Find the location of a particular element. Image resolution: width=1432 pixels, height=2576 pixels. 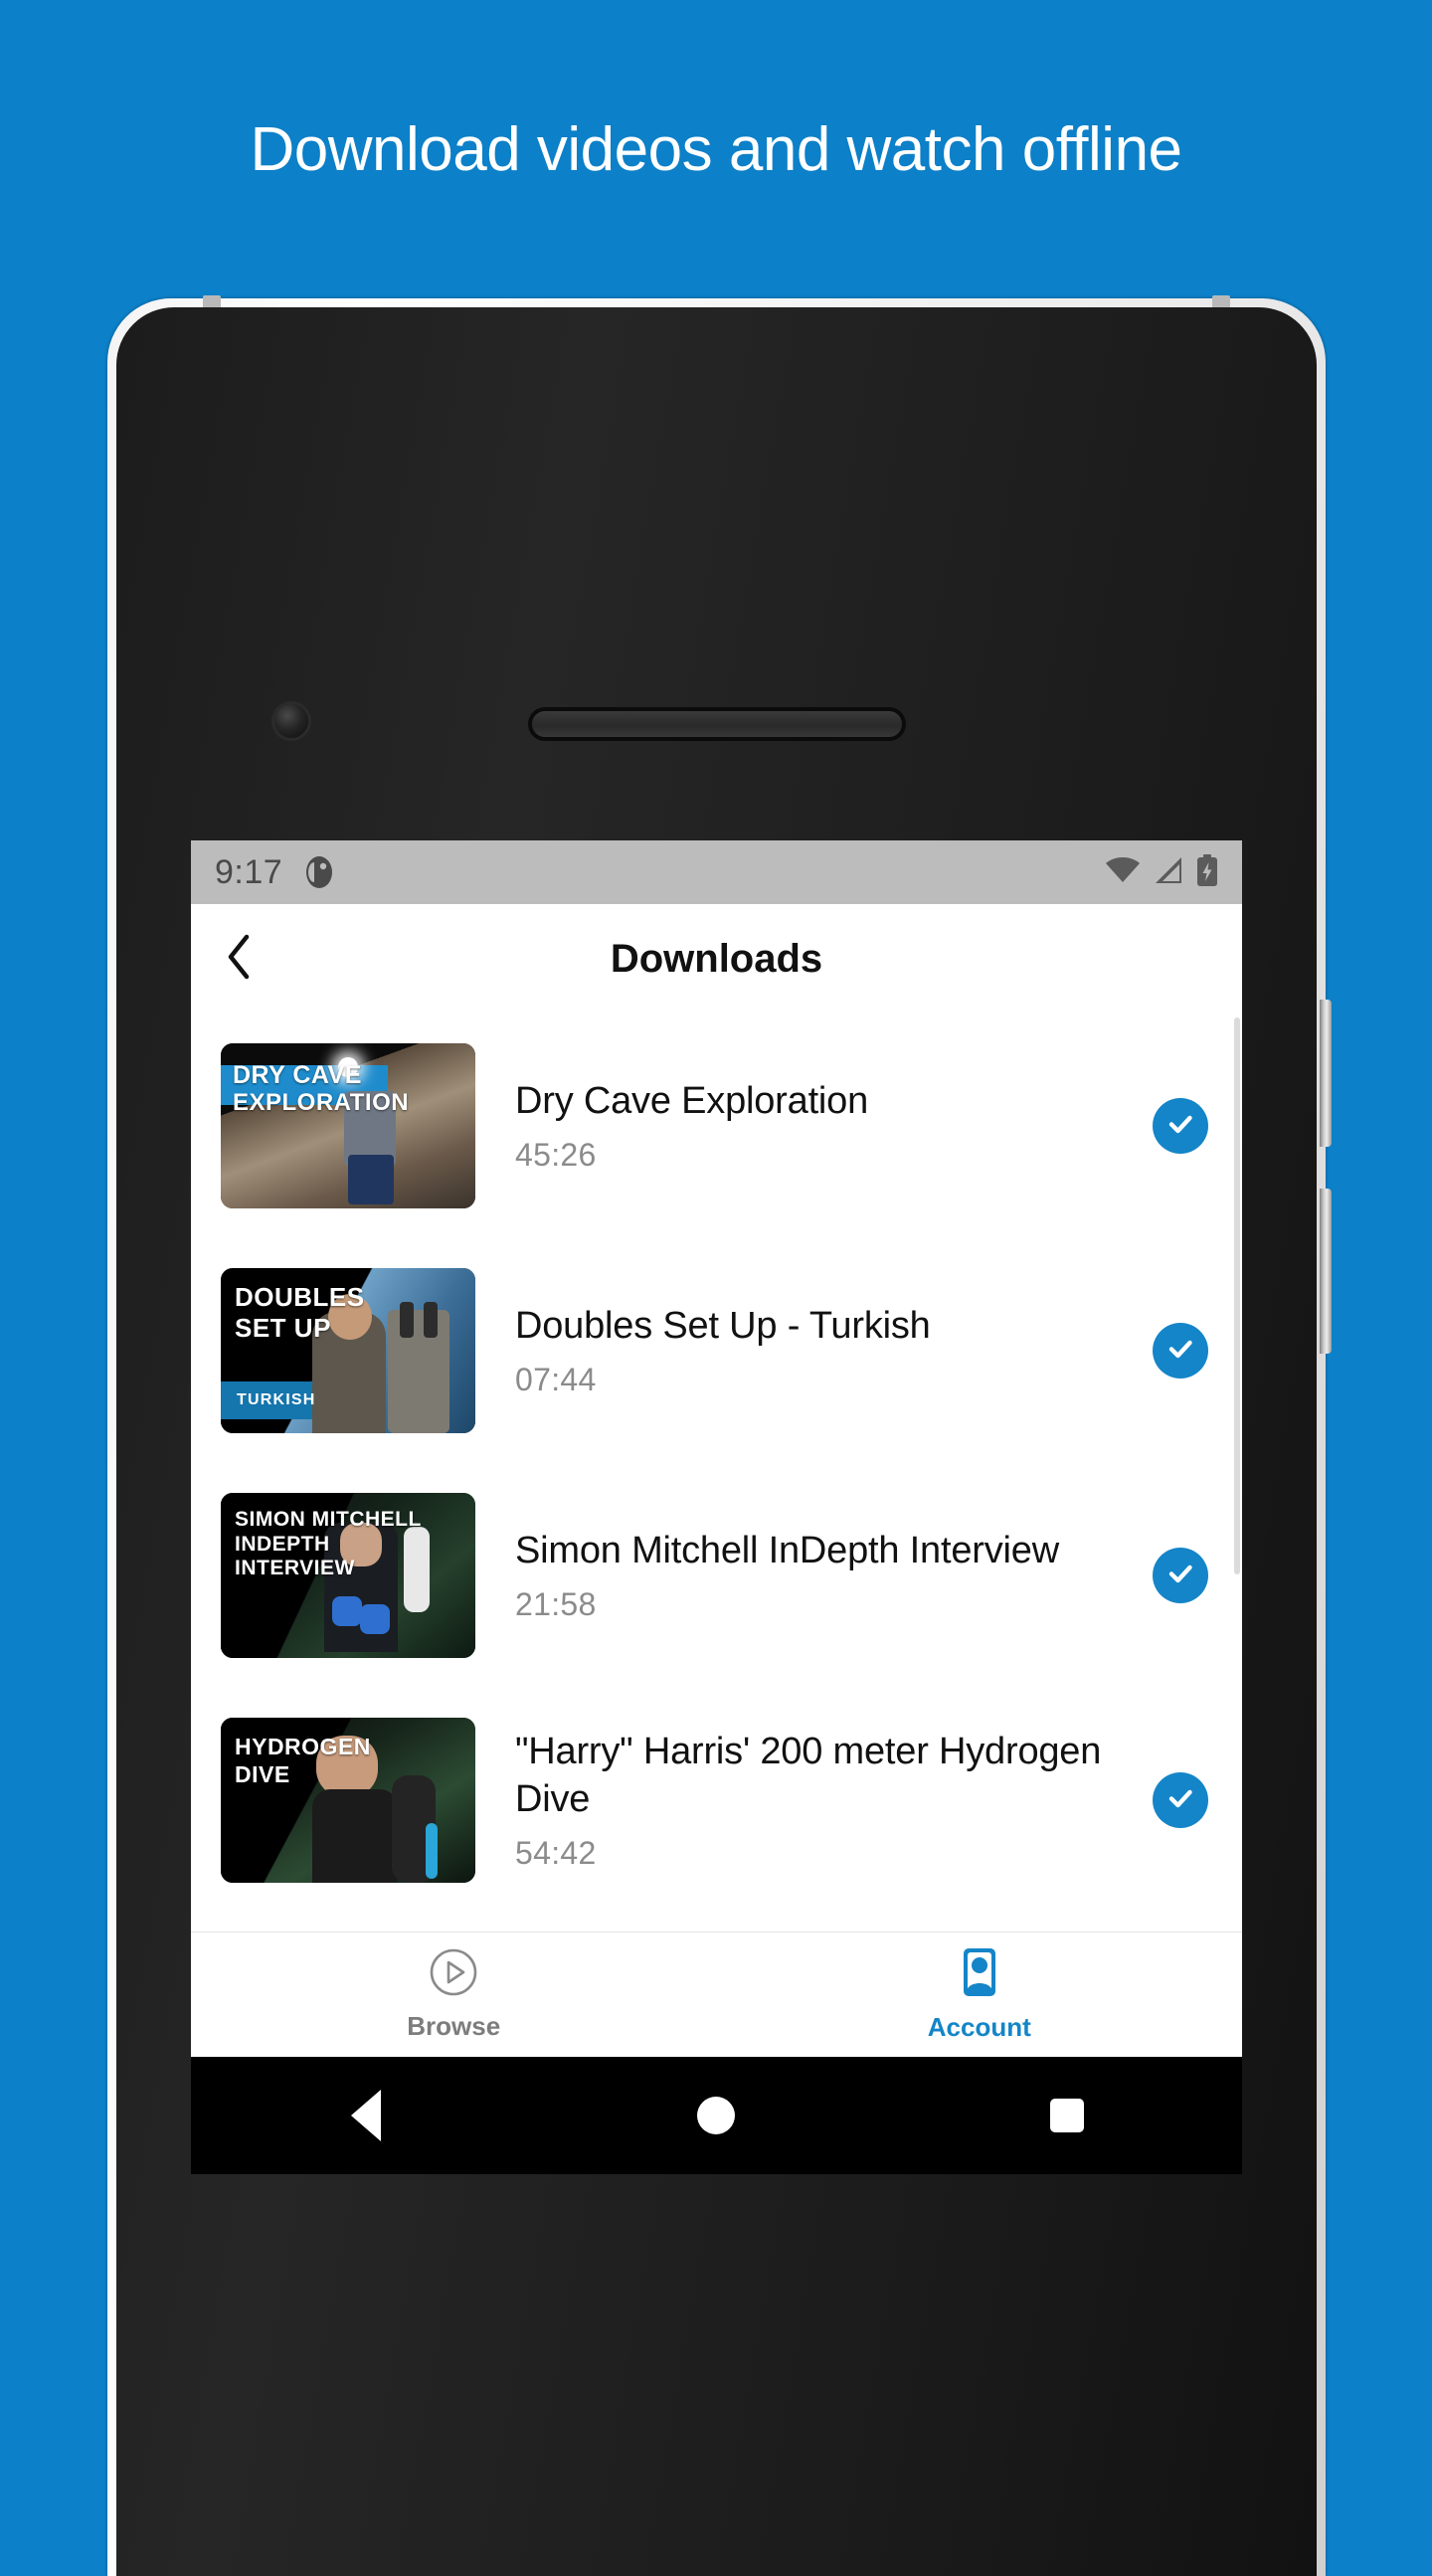

status-bar-icons is located at coordinates (1162, 872).